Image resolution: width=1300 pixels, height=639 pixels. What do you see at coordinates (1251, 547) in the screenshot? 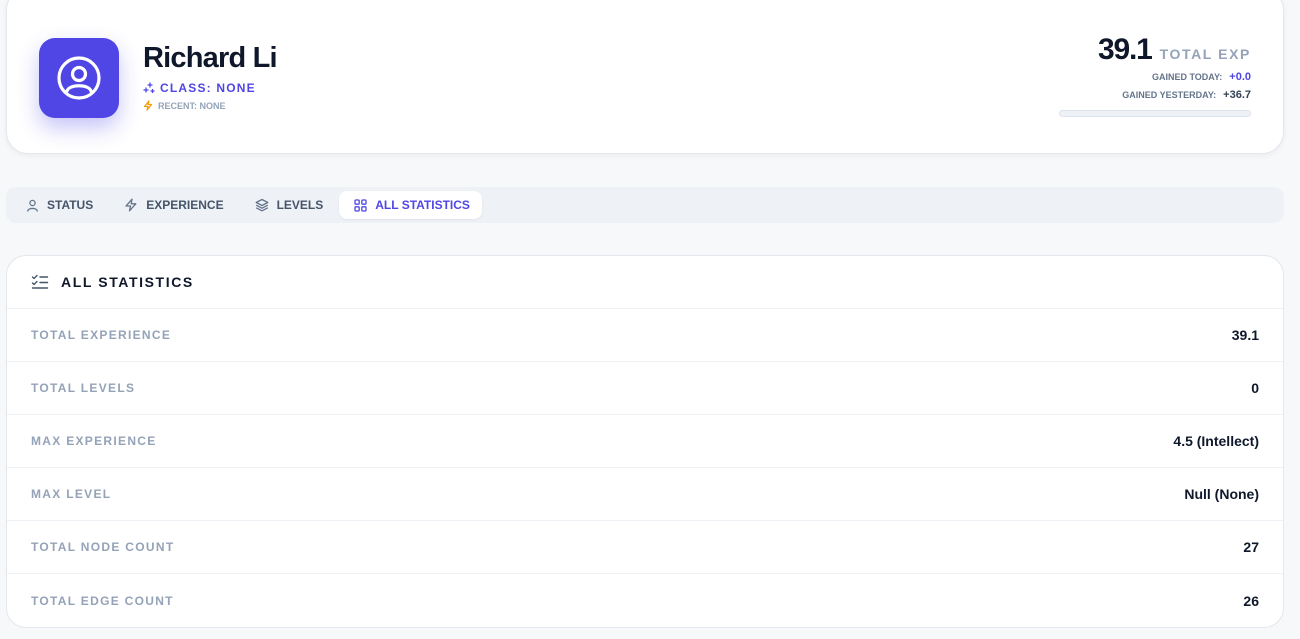
I see `stat-value: 27` at bounding box center [1251, 547].